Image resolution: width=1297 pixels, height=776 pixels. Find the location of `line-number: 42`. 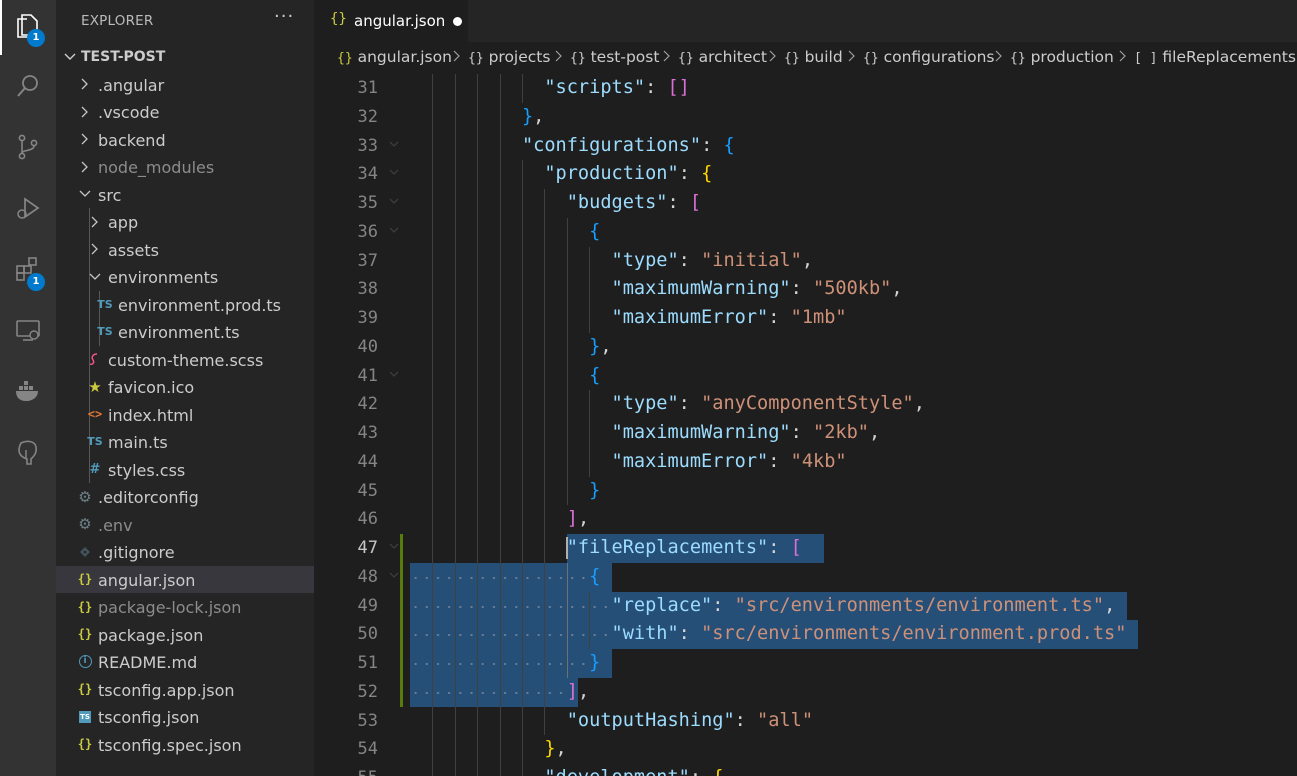

line-number: 42 is located at coordinates (367, 404).